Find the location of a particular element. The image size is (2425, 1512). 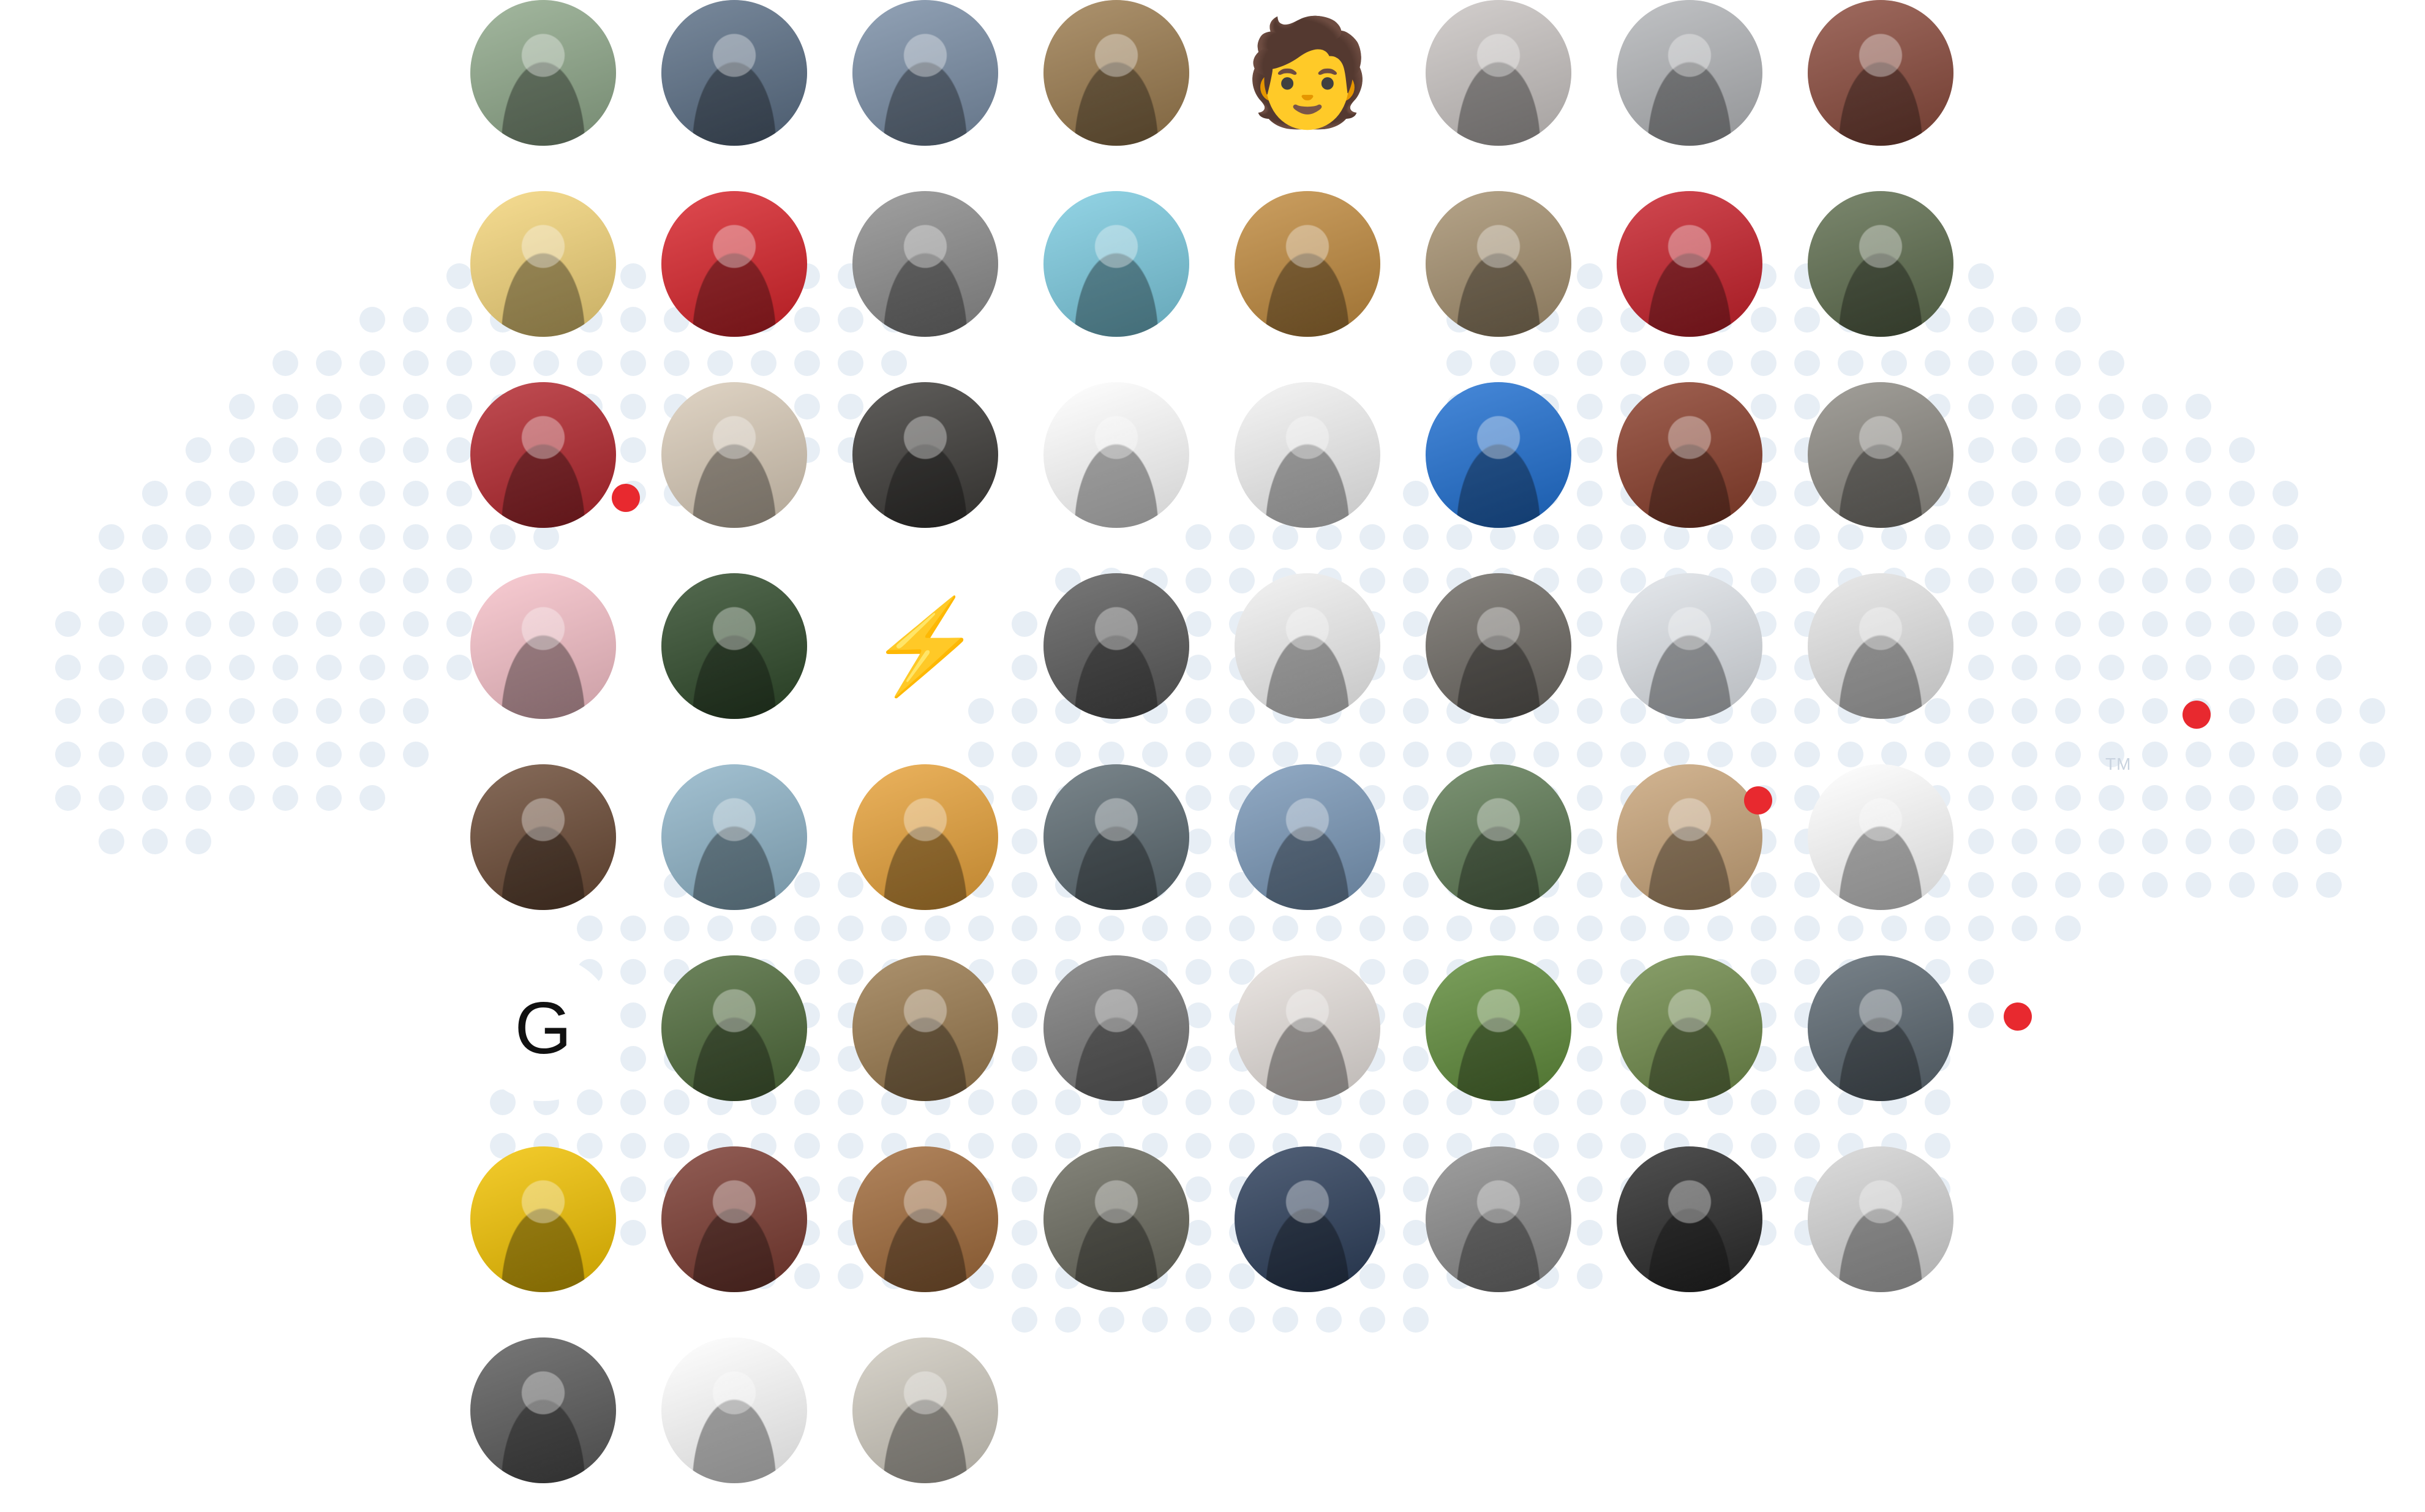

avatar-initial: G is located at coordinates (543, 1028).